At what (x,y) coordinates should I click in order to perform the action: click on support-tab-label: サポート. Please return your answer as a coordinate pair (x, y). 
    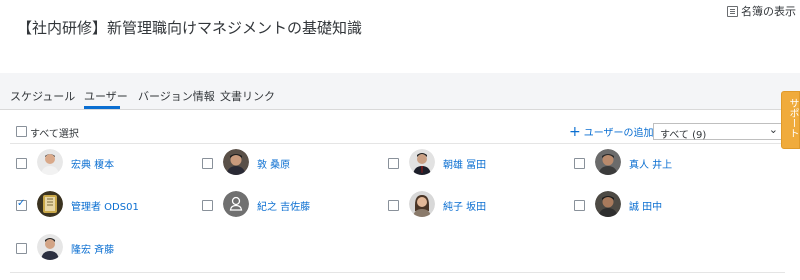
    Looking at the image, I should click on (792, 118).